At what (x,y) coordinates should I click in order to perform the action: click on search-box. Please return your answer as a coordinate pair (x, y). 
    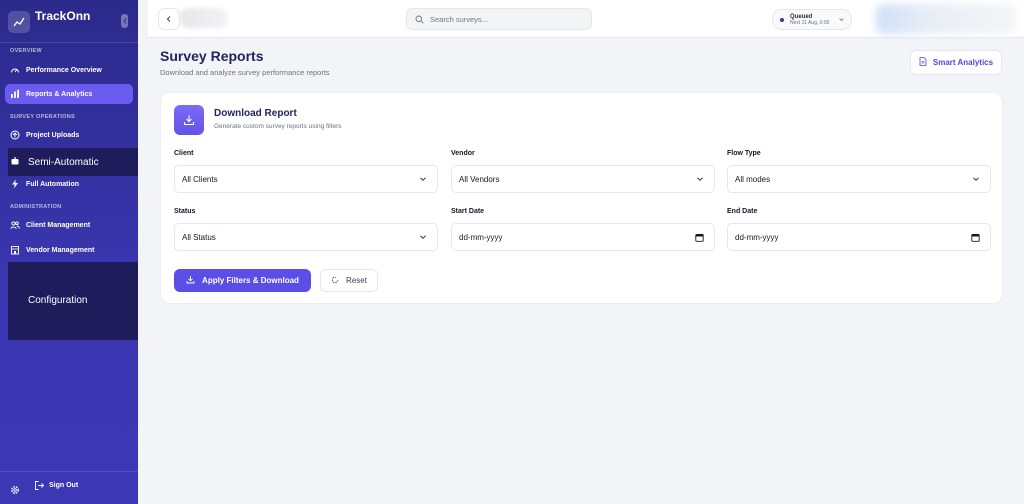
    Looking at the image, I should click on (499, 19).